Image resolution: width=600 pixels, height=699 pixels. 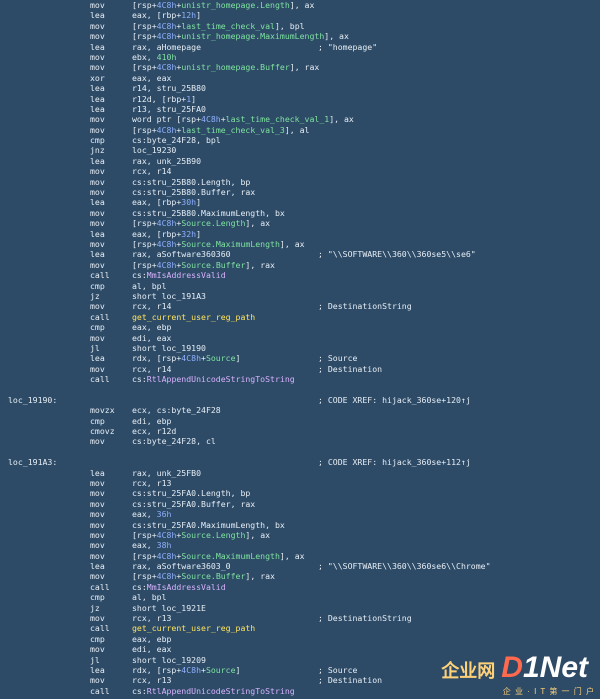 I want to click on disasm-line: mov rcx, r13, so click(x=300, y=483).